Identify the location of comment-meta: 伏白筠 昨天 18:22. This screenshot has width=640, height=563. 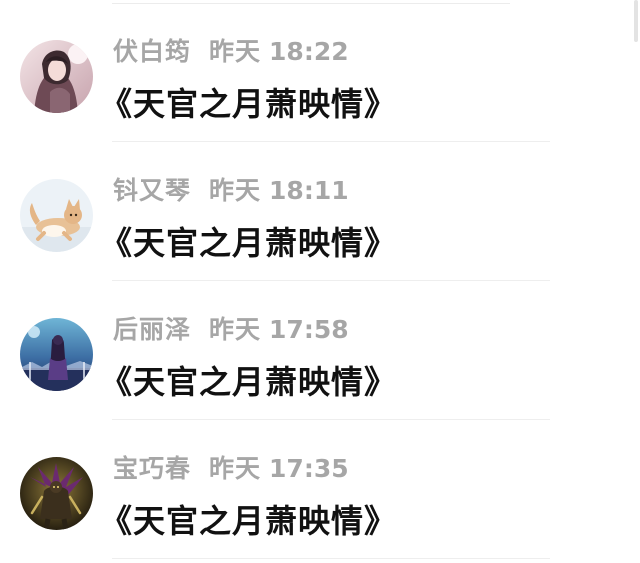
(231, 50).